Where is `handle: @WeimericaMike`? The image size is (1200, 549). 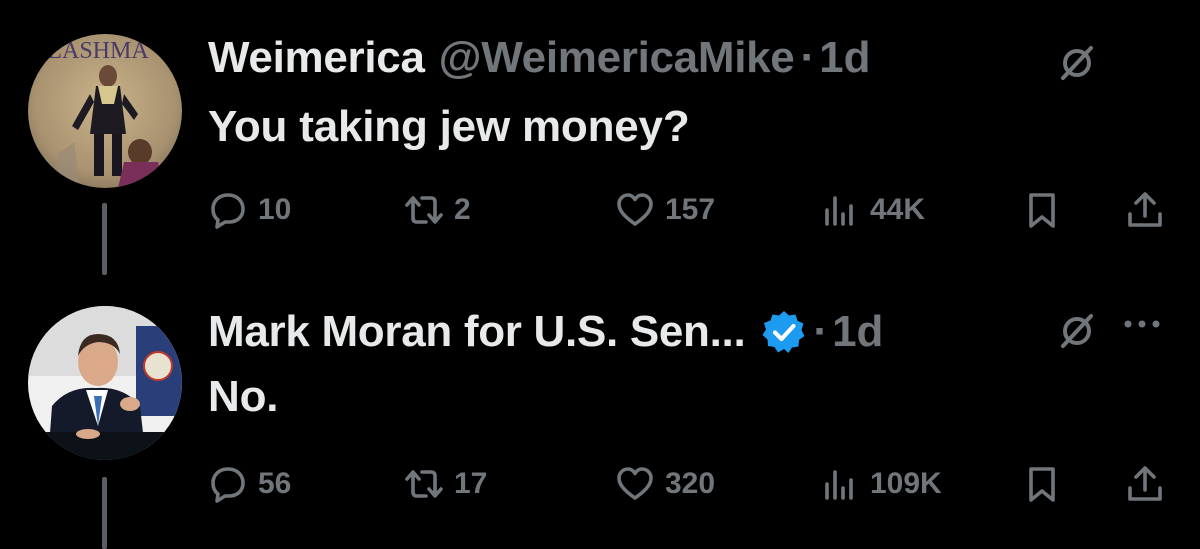 handle: @WeimericaMike is located at coordinates (617, 58).